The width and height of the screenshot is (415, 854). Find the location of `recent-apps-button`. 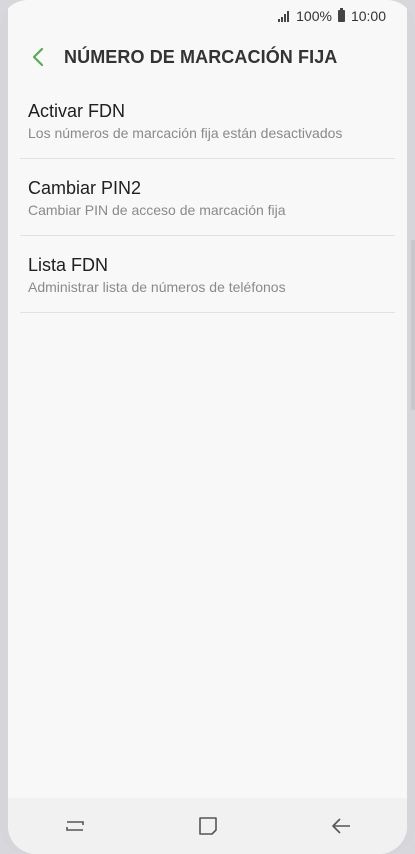

recent-apps-button is located at coordinates (75, 826).